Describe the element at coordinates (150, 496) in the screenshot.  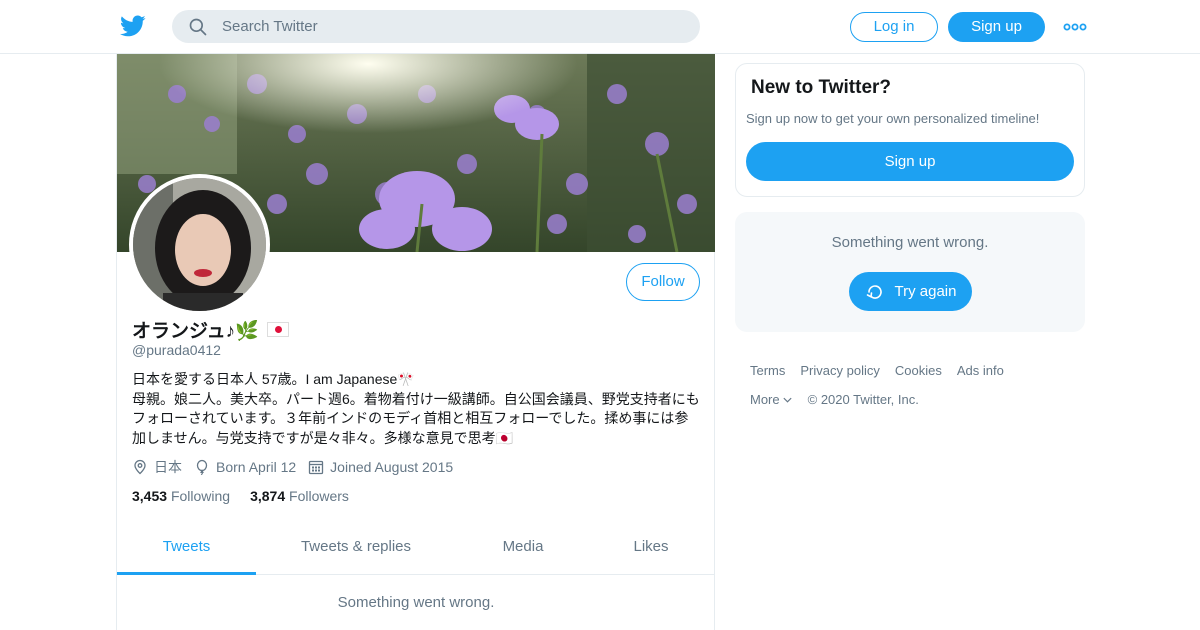
I see `following-count: 3,453` at that location.